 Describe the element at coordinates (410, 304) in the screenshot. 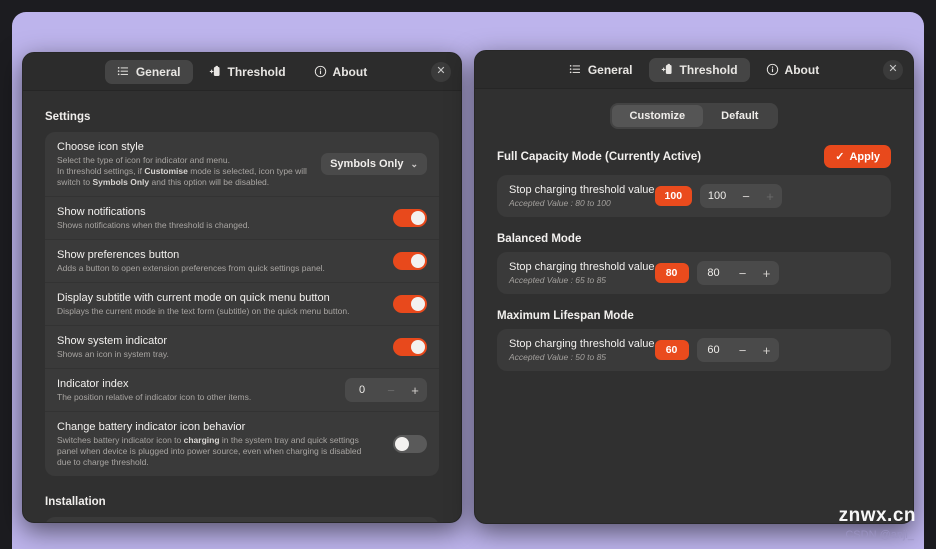

I see `toggle-display-subtitle` at that location.